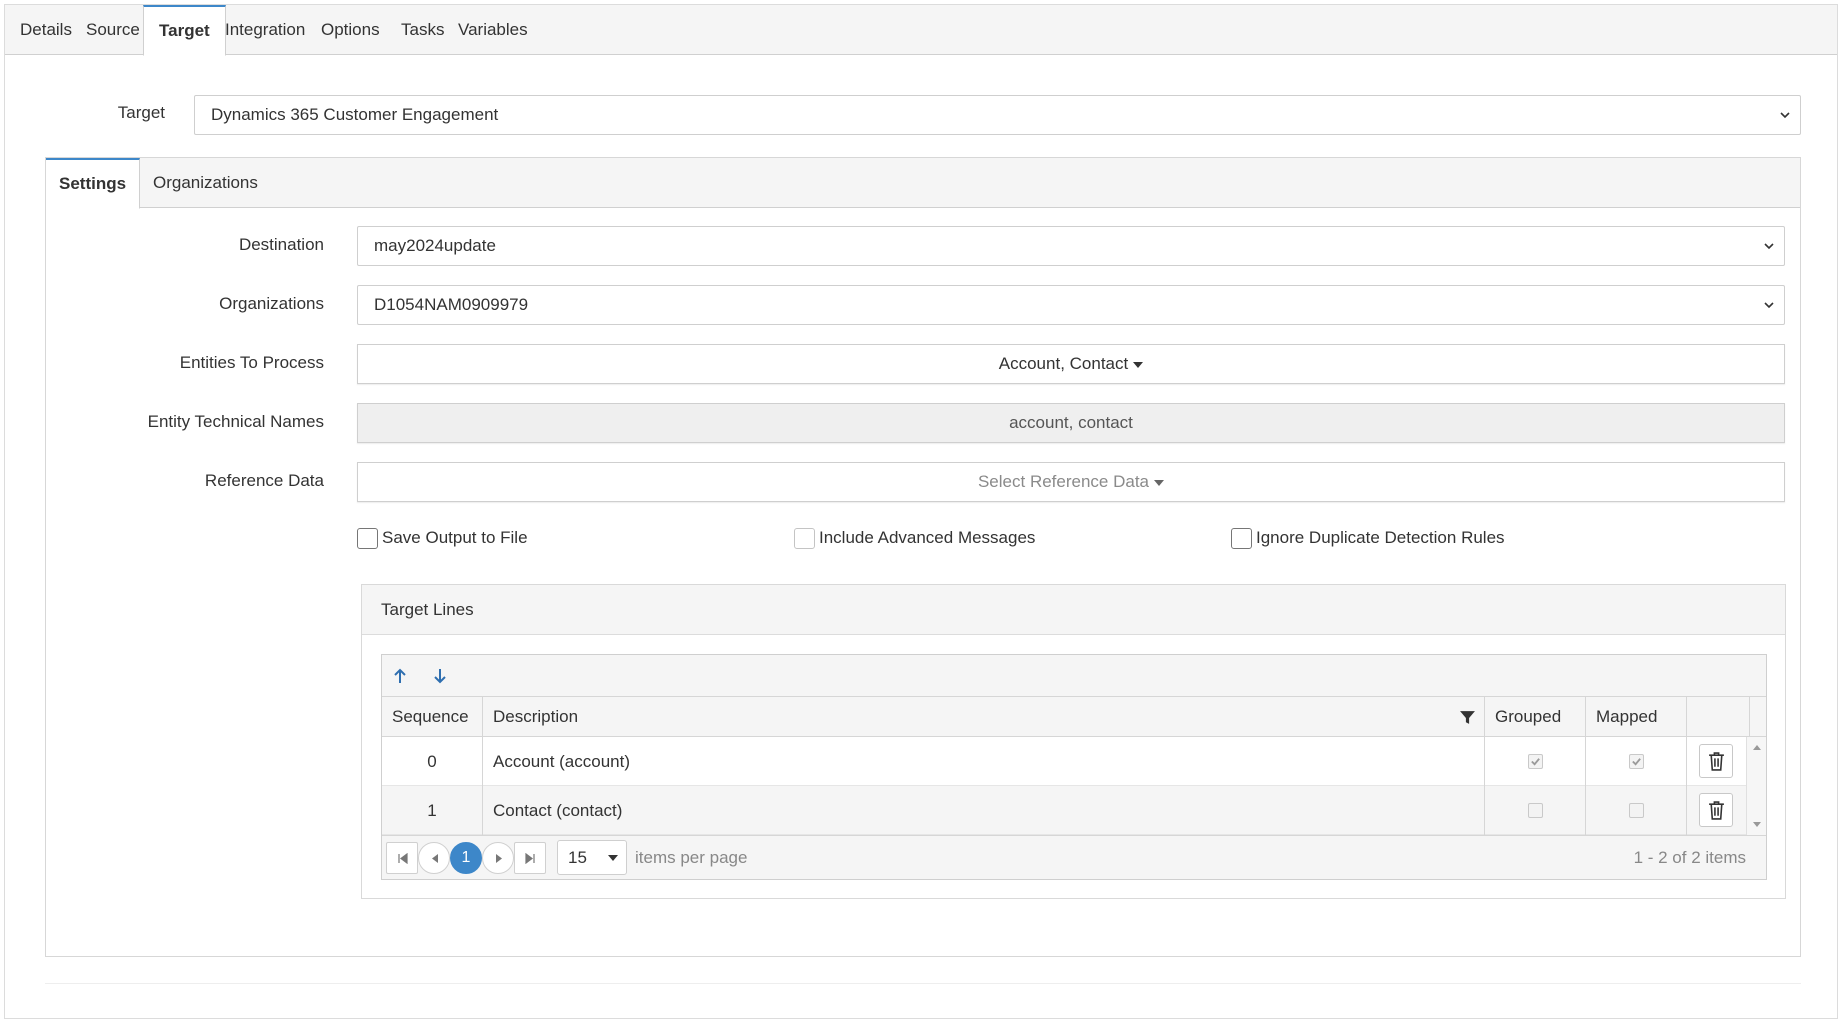  I want to click on next-page-icon, so click(499, 858).